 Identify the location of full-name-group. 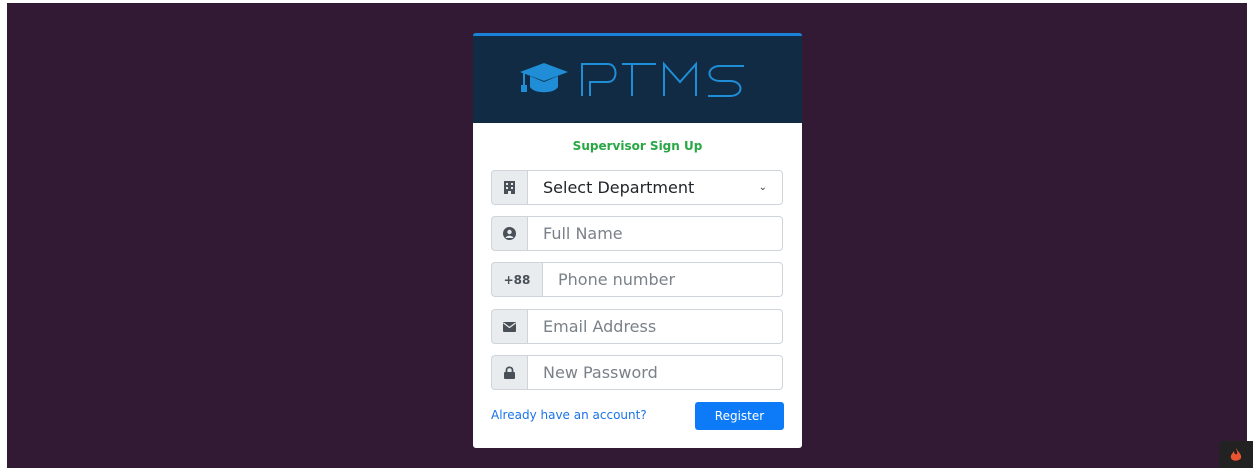
(637, 233).